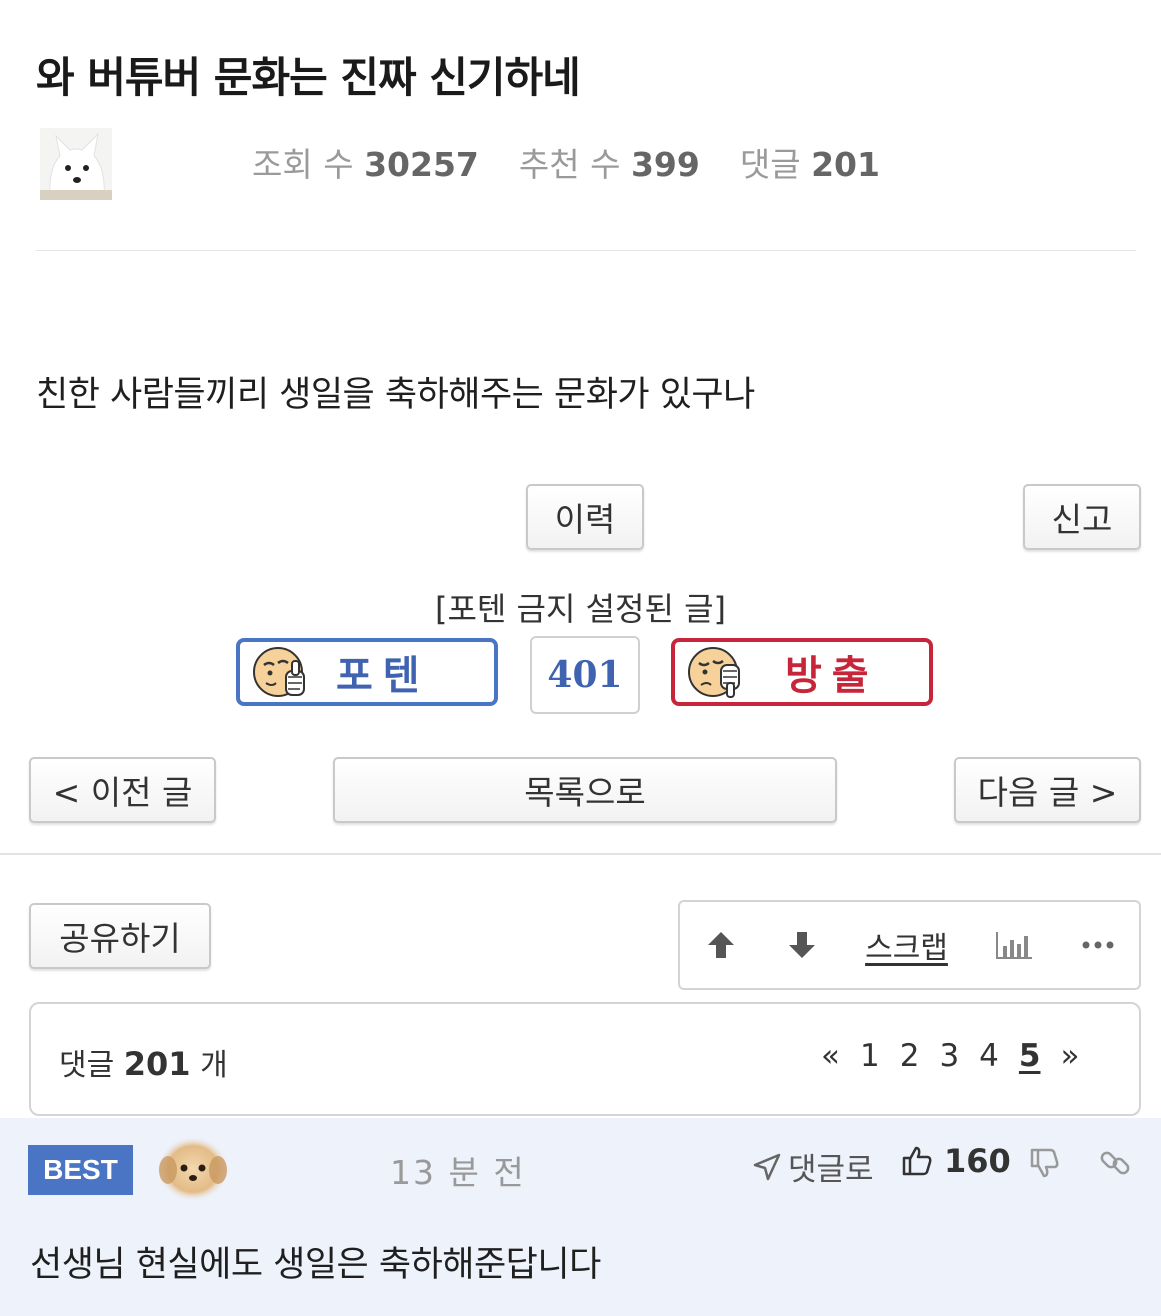 This screenshot has width=1161, height=1316. Describe the element at coordinates (870, 1056) in the screenshot. I see `page-1: 1` at that location.